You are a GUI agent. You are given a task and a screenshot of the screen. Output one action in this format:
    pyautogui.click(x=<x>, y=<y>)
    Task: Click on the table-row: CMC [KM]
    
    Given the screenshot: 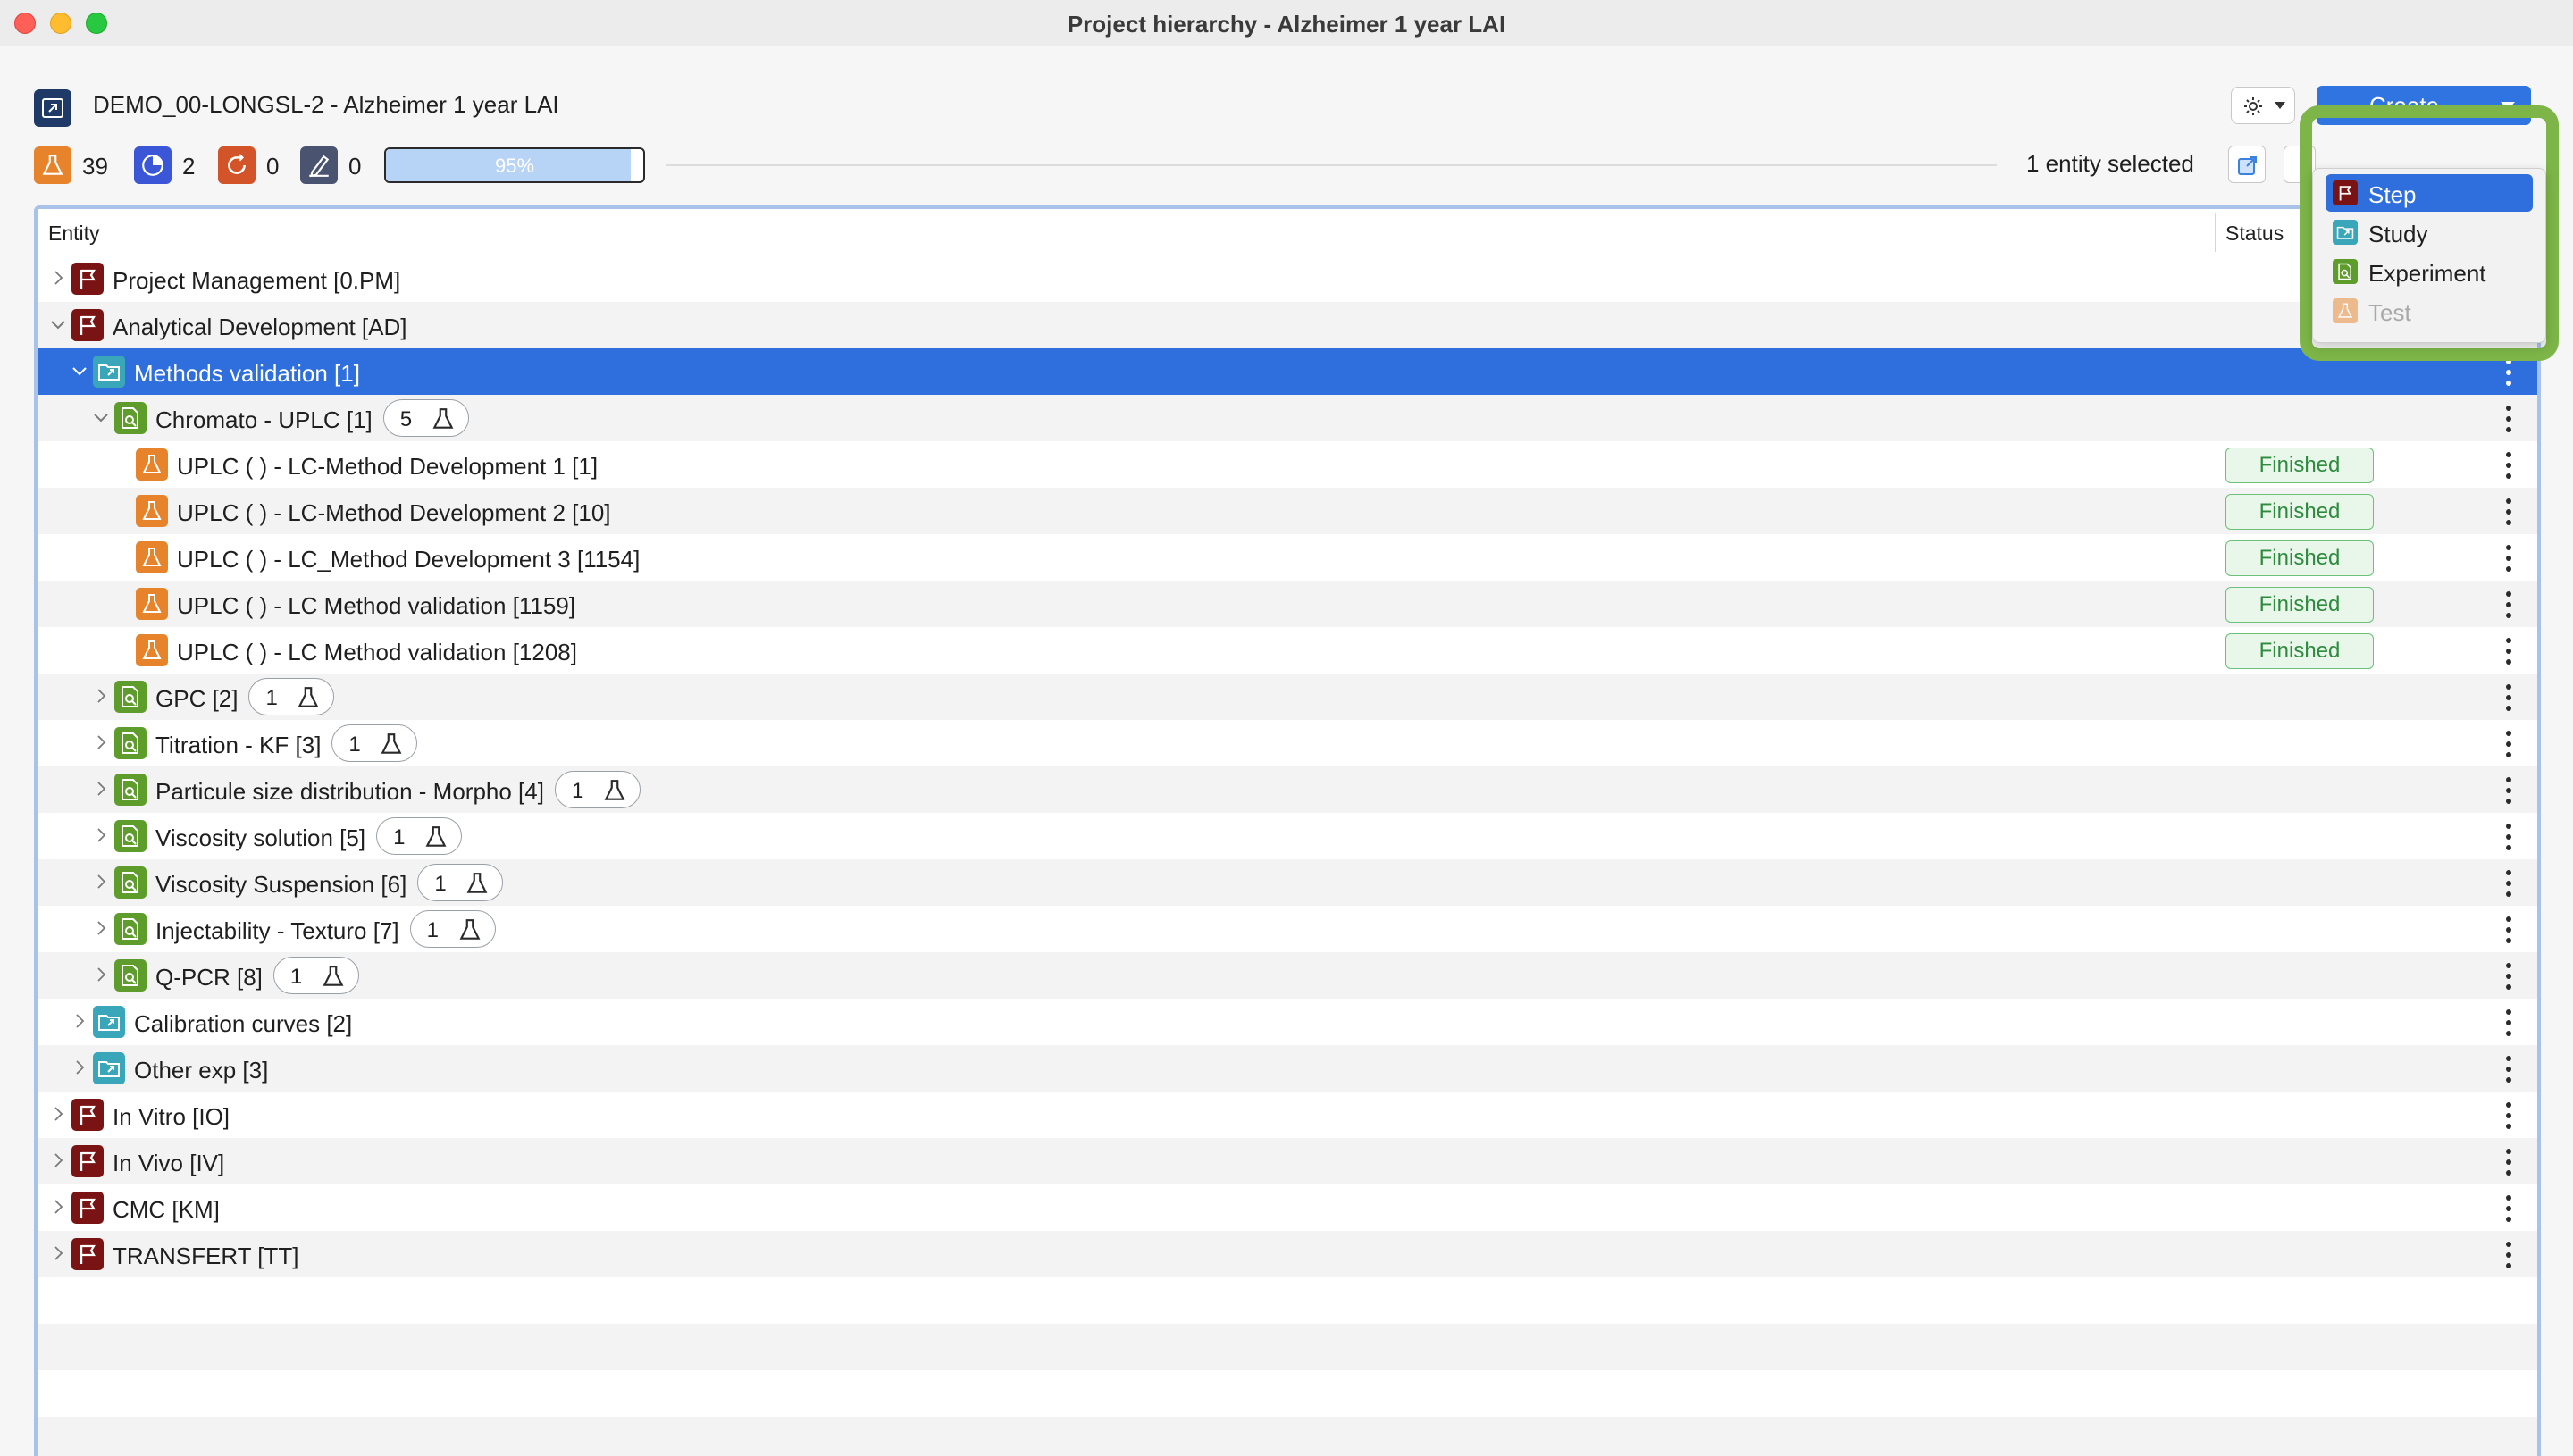 What is the action you would take?
    pyautogui.click(x=1287, y=1207)
    